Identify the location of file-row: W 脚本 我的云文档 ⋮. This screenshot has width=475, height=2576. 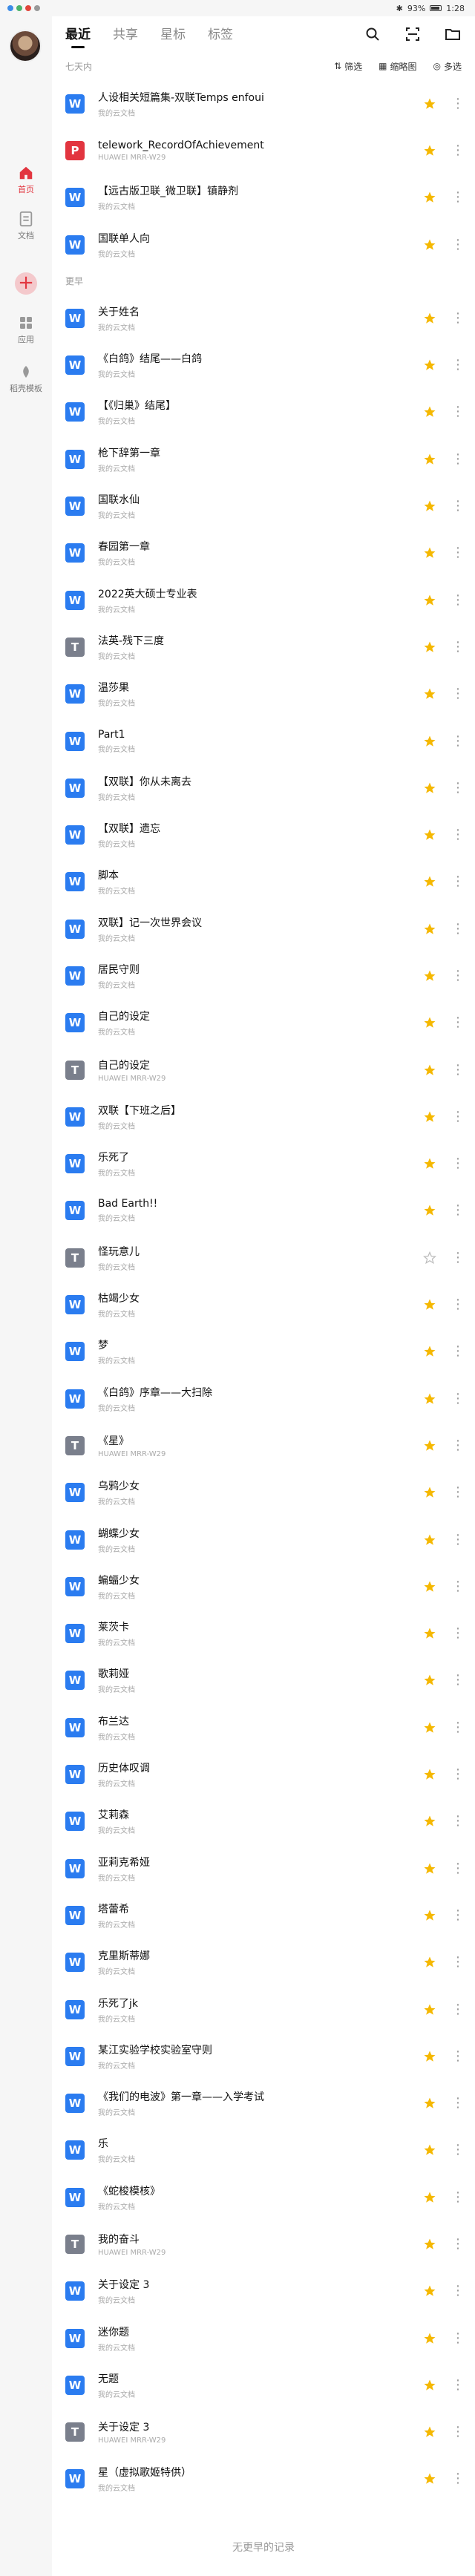
(263, 882).